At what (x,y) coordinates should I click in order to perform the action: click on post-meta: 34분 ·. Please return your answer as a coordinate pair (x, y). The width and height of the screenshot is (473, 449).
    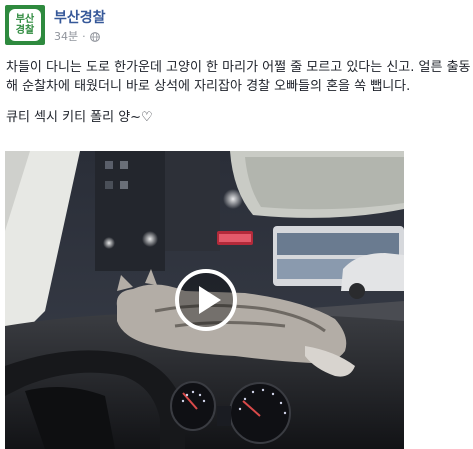
    Looking at the image, I should click on (77, 36).